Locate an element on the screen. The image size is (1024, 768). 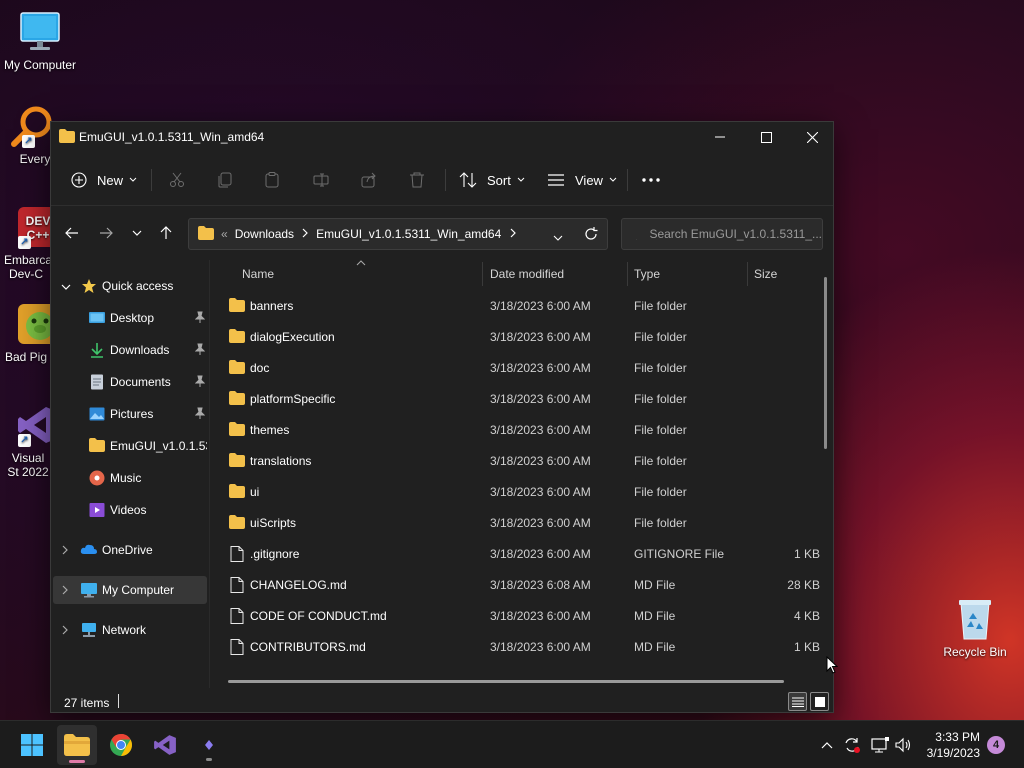
recent-locations-button is located at coordinates (137, 233).